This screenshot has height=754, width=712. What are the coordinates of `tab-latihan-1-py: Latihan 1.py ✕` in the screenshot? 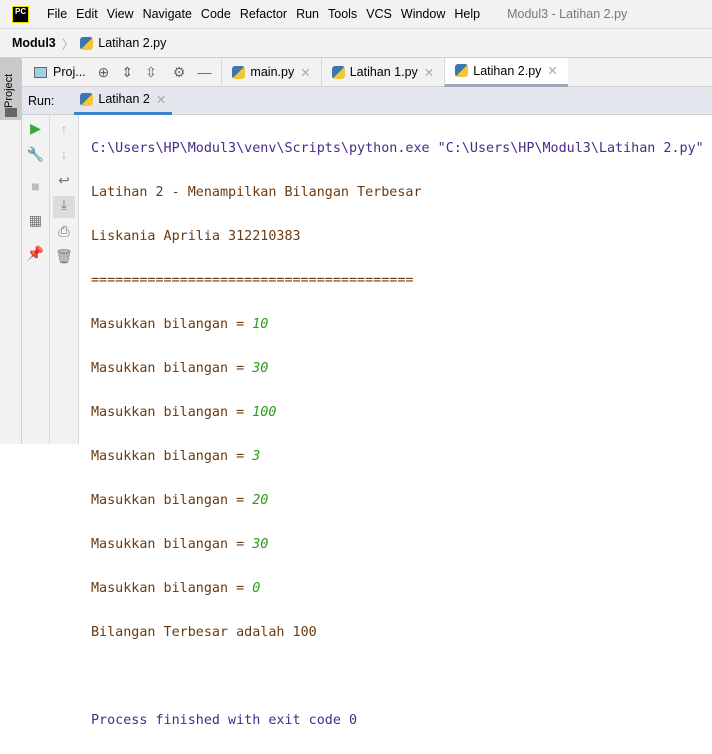 It's located at (382, 72).